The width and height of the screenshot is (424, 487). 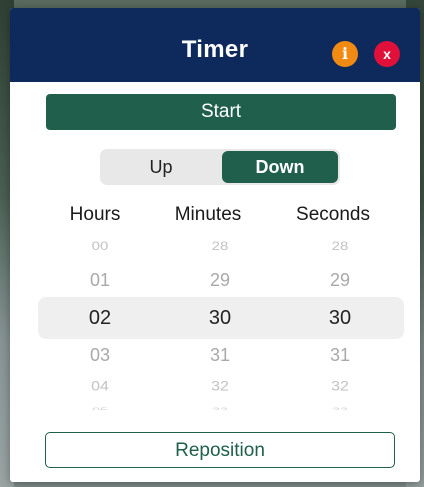 I want to click on direction-toggle: Up Down, so click(x=220, y=167).